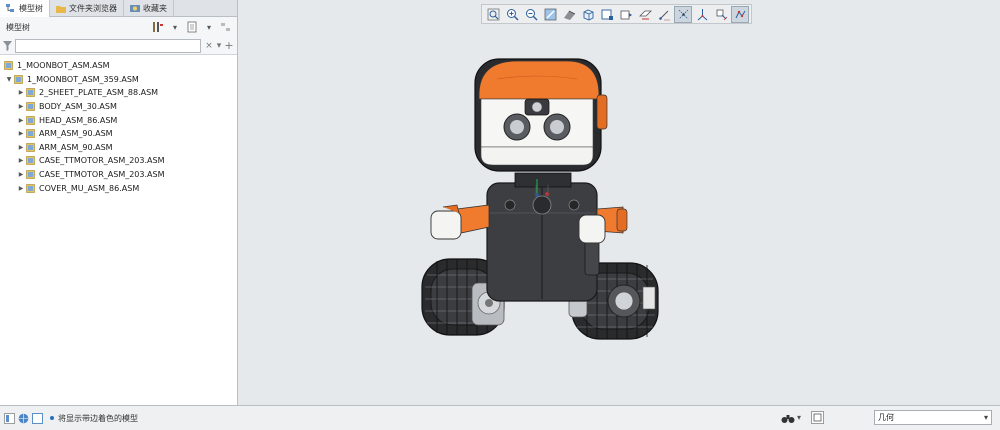 This screenshot has height=430, width=1000. What do you see at coordinates (541, 115) in the screenshot?
I see `robot-head` at bounding box center [541, 115].